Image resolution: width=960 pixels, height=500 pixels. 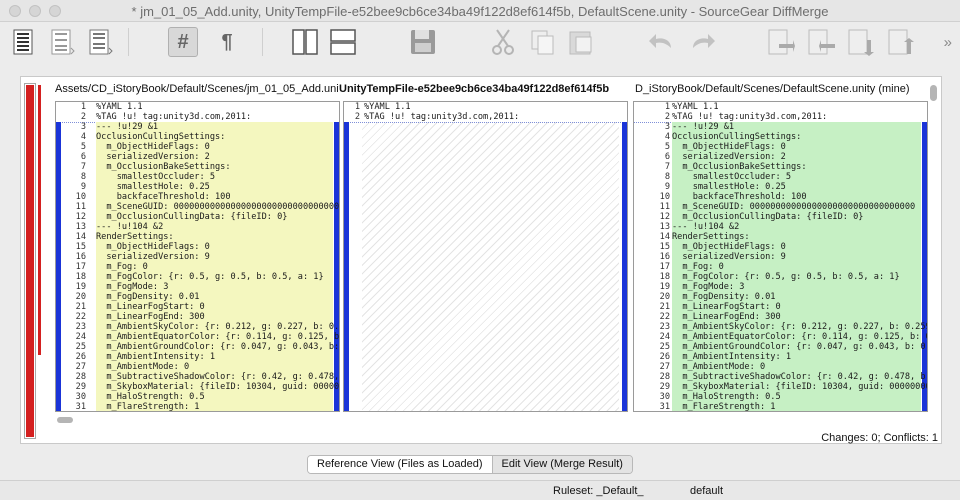 I want to click on previous-change-button, so click(x=781, y=42).